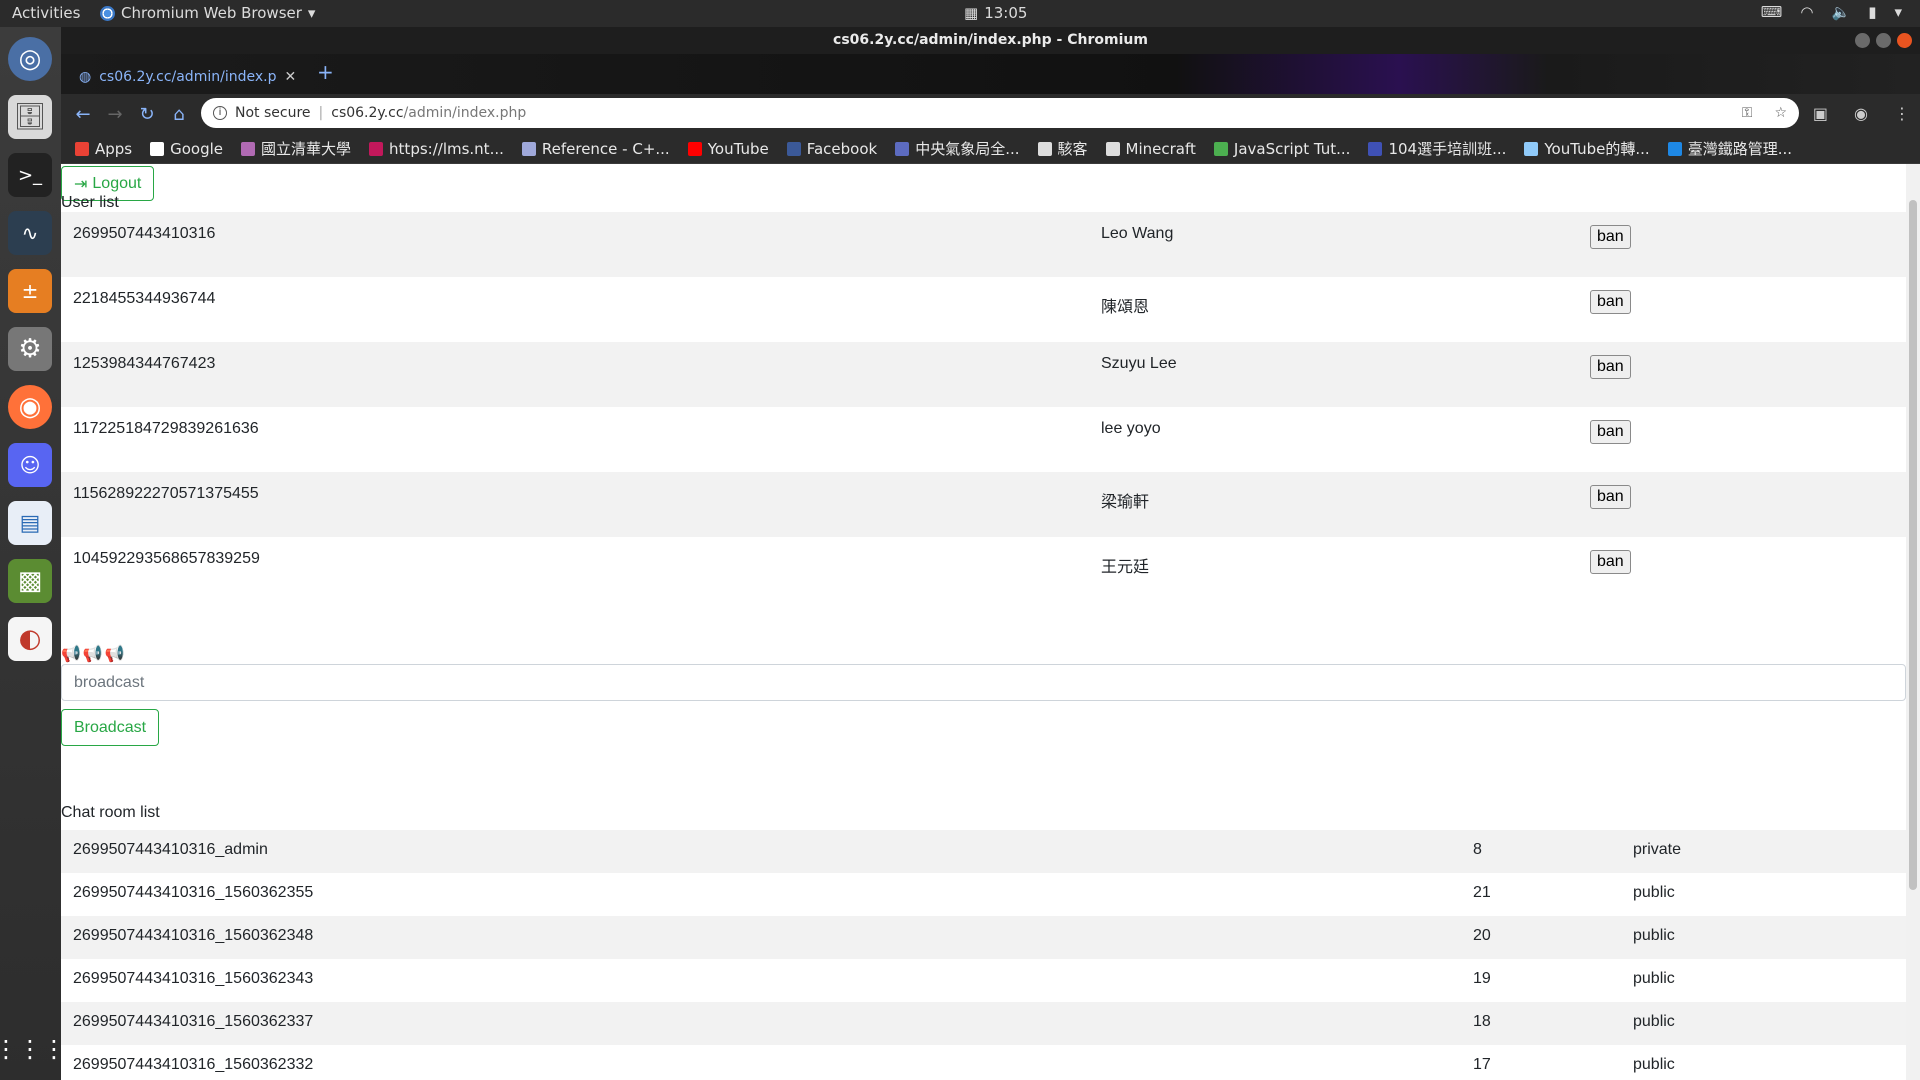 The width and height of the screenshot is (1920, 1080). I want to click on chat-room-row: 2699507443410316_1560362355 21 public, so click(983, 894).